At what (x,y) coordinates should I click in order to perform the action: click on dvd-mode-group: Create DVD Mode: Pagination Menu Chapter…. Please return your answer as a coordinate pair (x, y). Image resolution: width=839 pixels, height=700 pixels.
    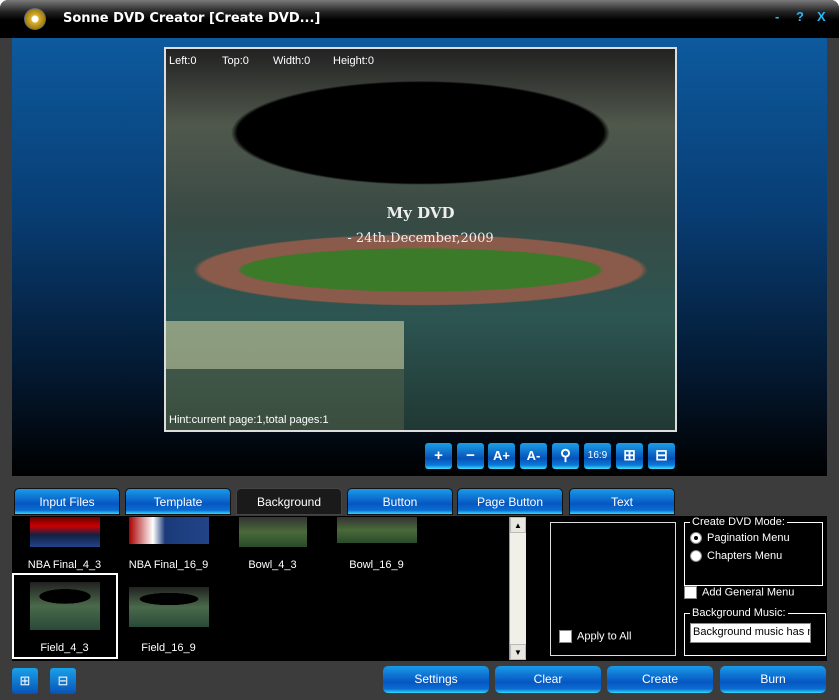
    Looking at the image, I should click on (753, 551).